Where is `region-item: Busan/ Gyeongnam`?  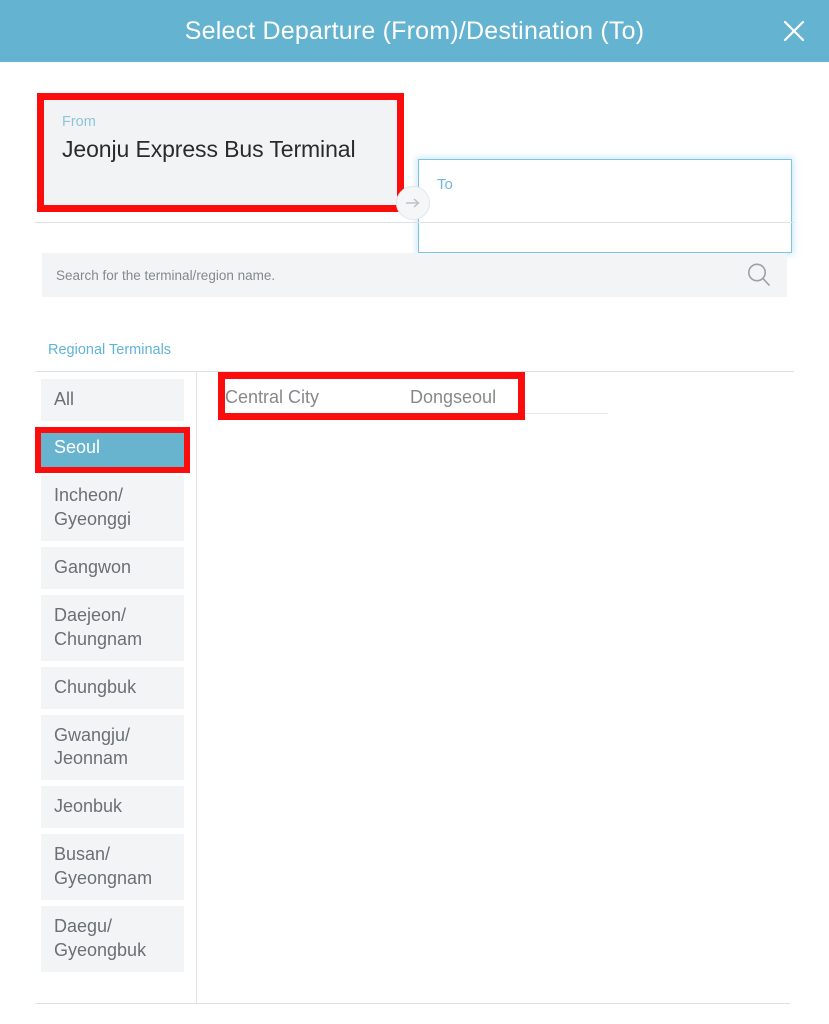 region-item: Busan/ Gyeongnam is located at coordinates (112, 867).